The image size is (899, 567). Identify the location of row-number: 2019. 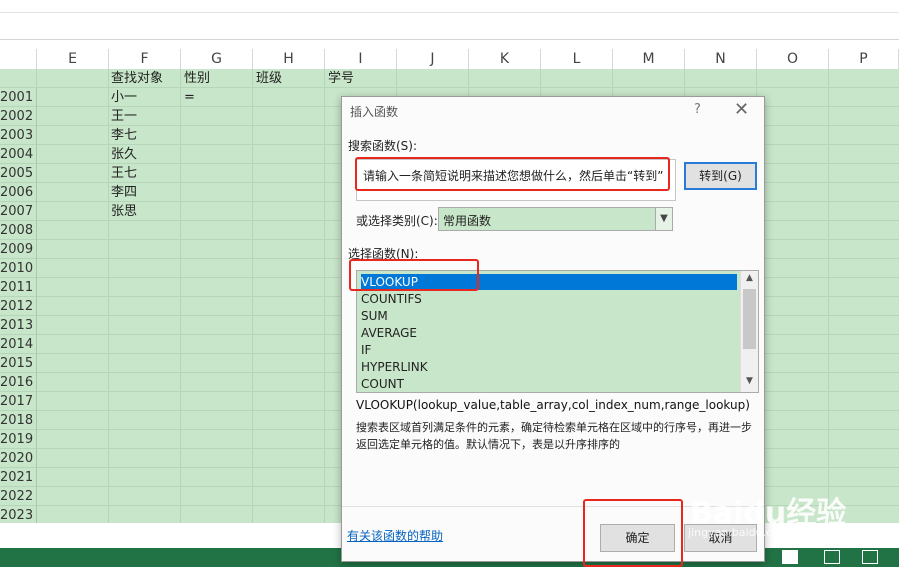
(18, 439).